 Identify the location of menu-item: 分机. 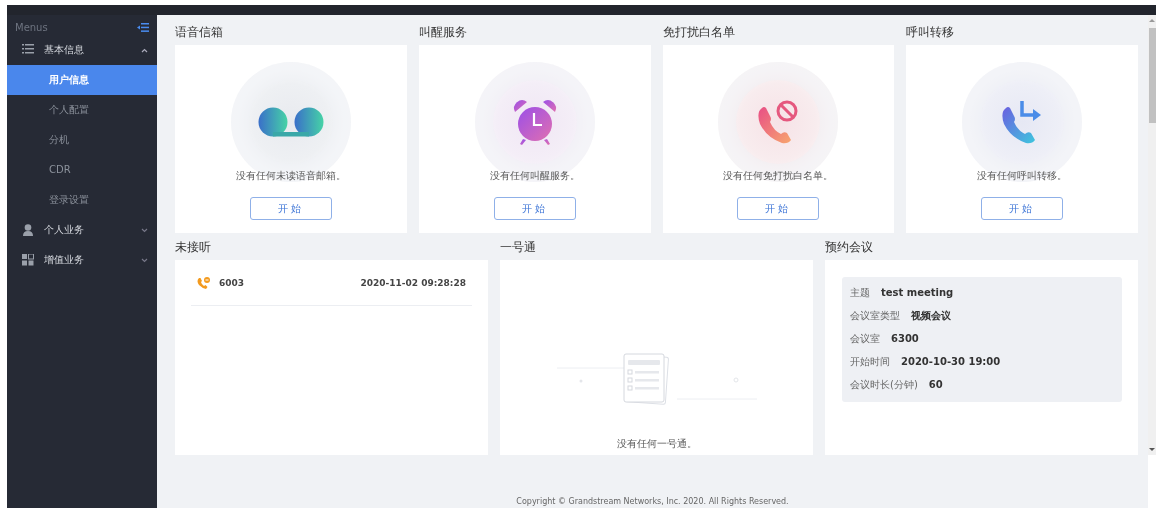
(82, 140).